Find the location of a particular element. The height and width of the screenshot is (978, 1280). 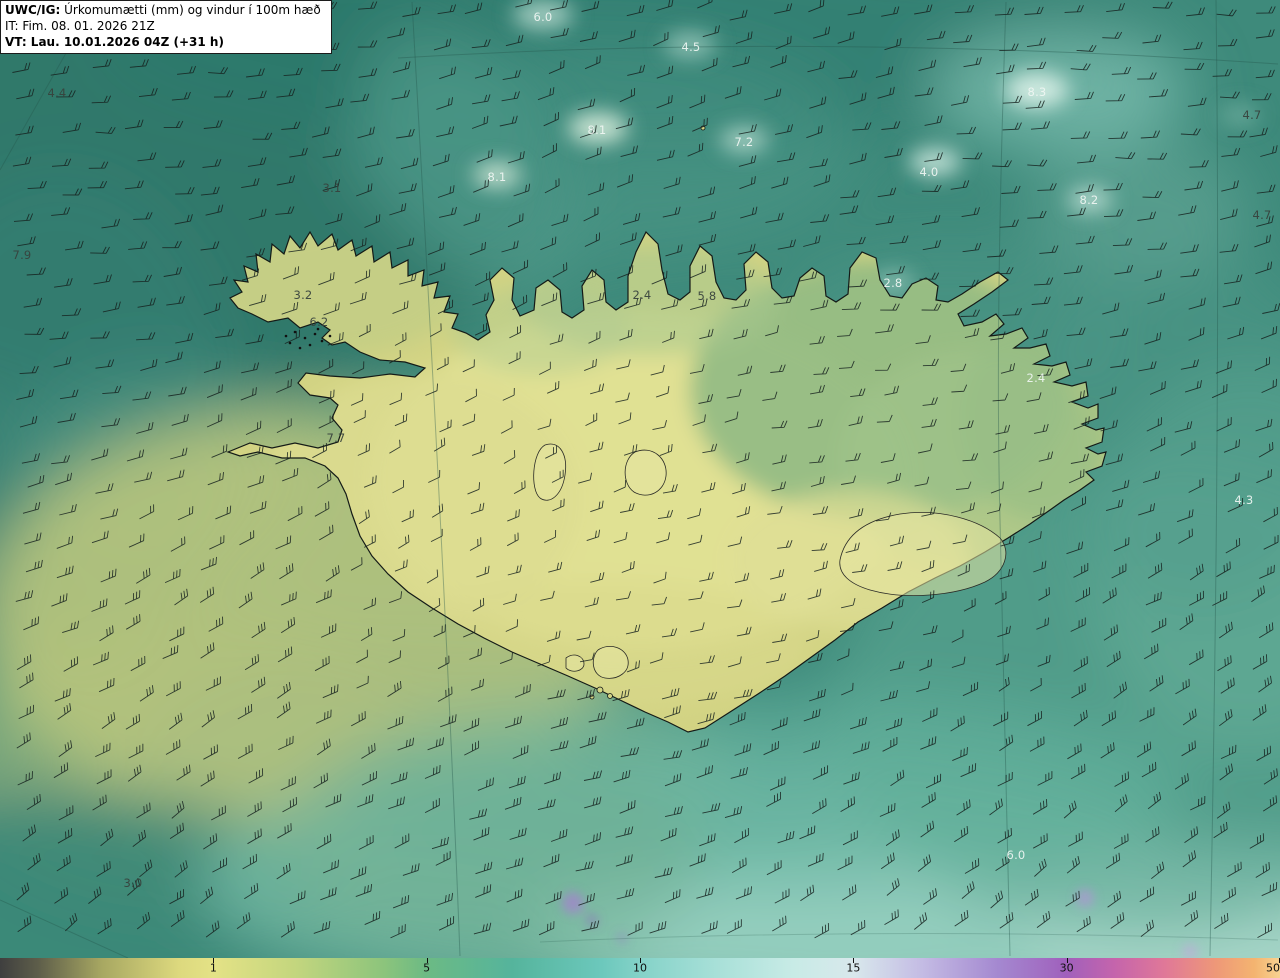

valid-time: VT: Lau. 10.01.2026 04Z (+31 h) is located at coordinates (114, 41).